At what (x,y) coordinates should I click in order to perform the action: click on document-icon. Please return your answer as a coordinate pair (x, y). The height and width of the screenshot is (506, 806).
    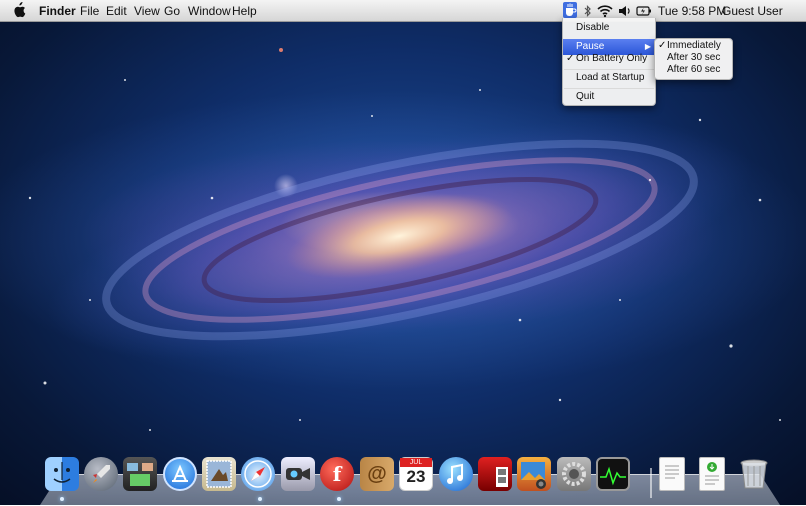
    Looking at the image, I should click on (672, 472).